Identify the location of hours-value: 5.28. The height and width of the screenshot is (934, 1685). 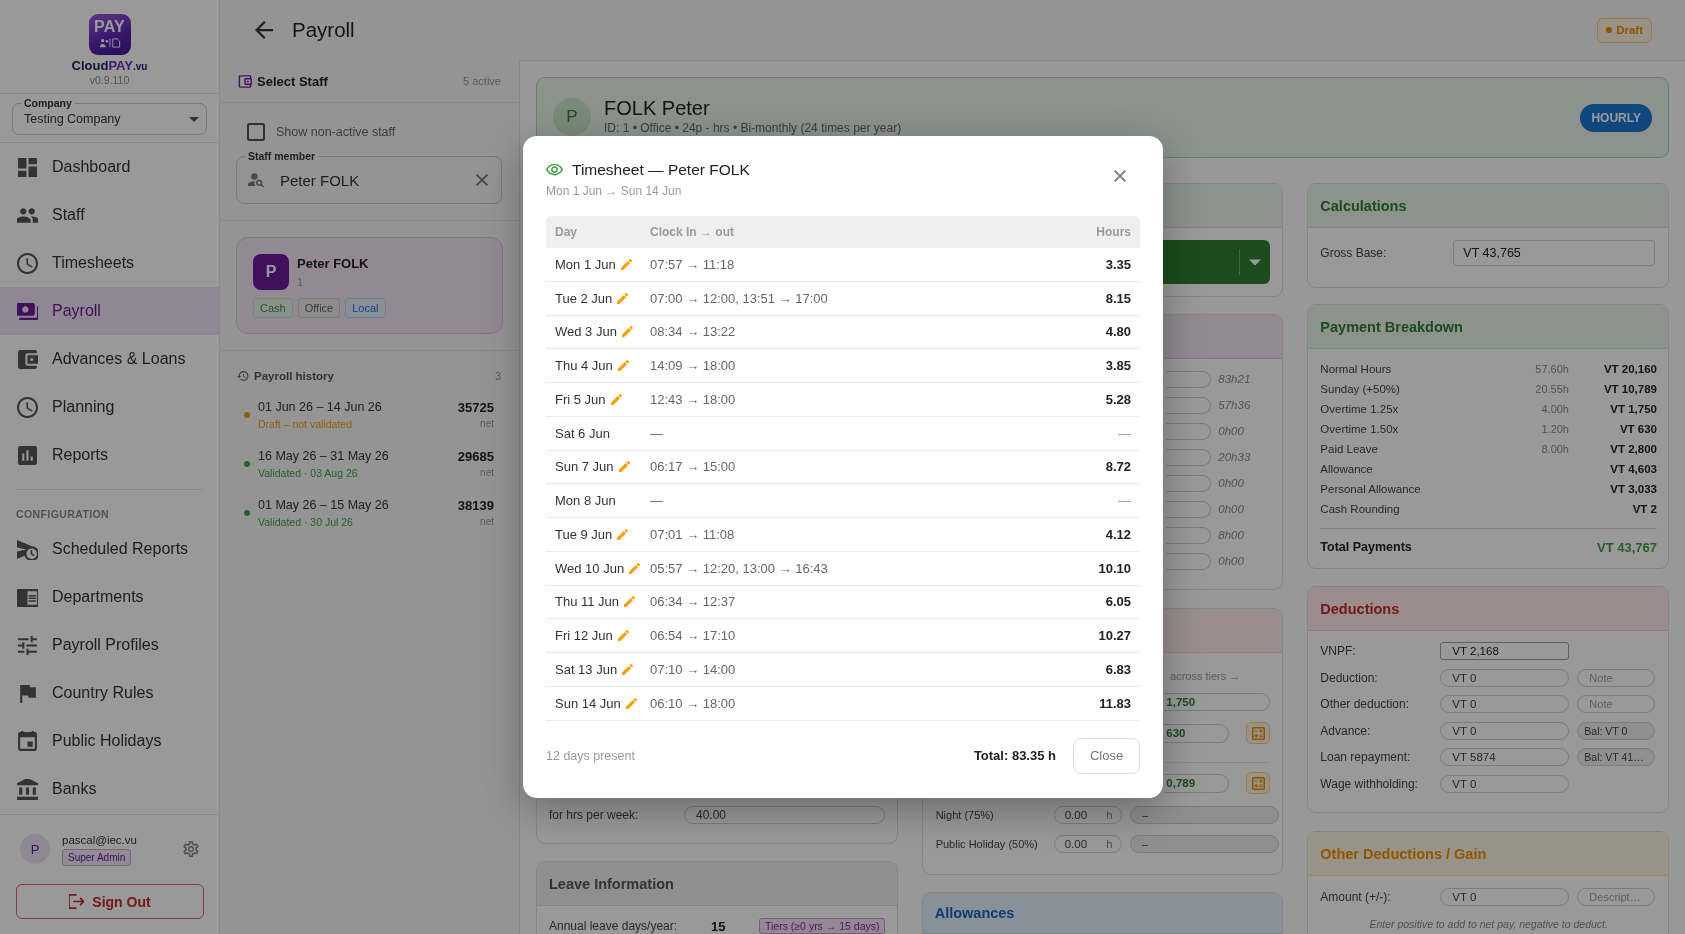
(1117, 399).